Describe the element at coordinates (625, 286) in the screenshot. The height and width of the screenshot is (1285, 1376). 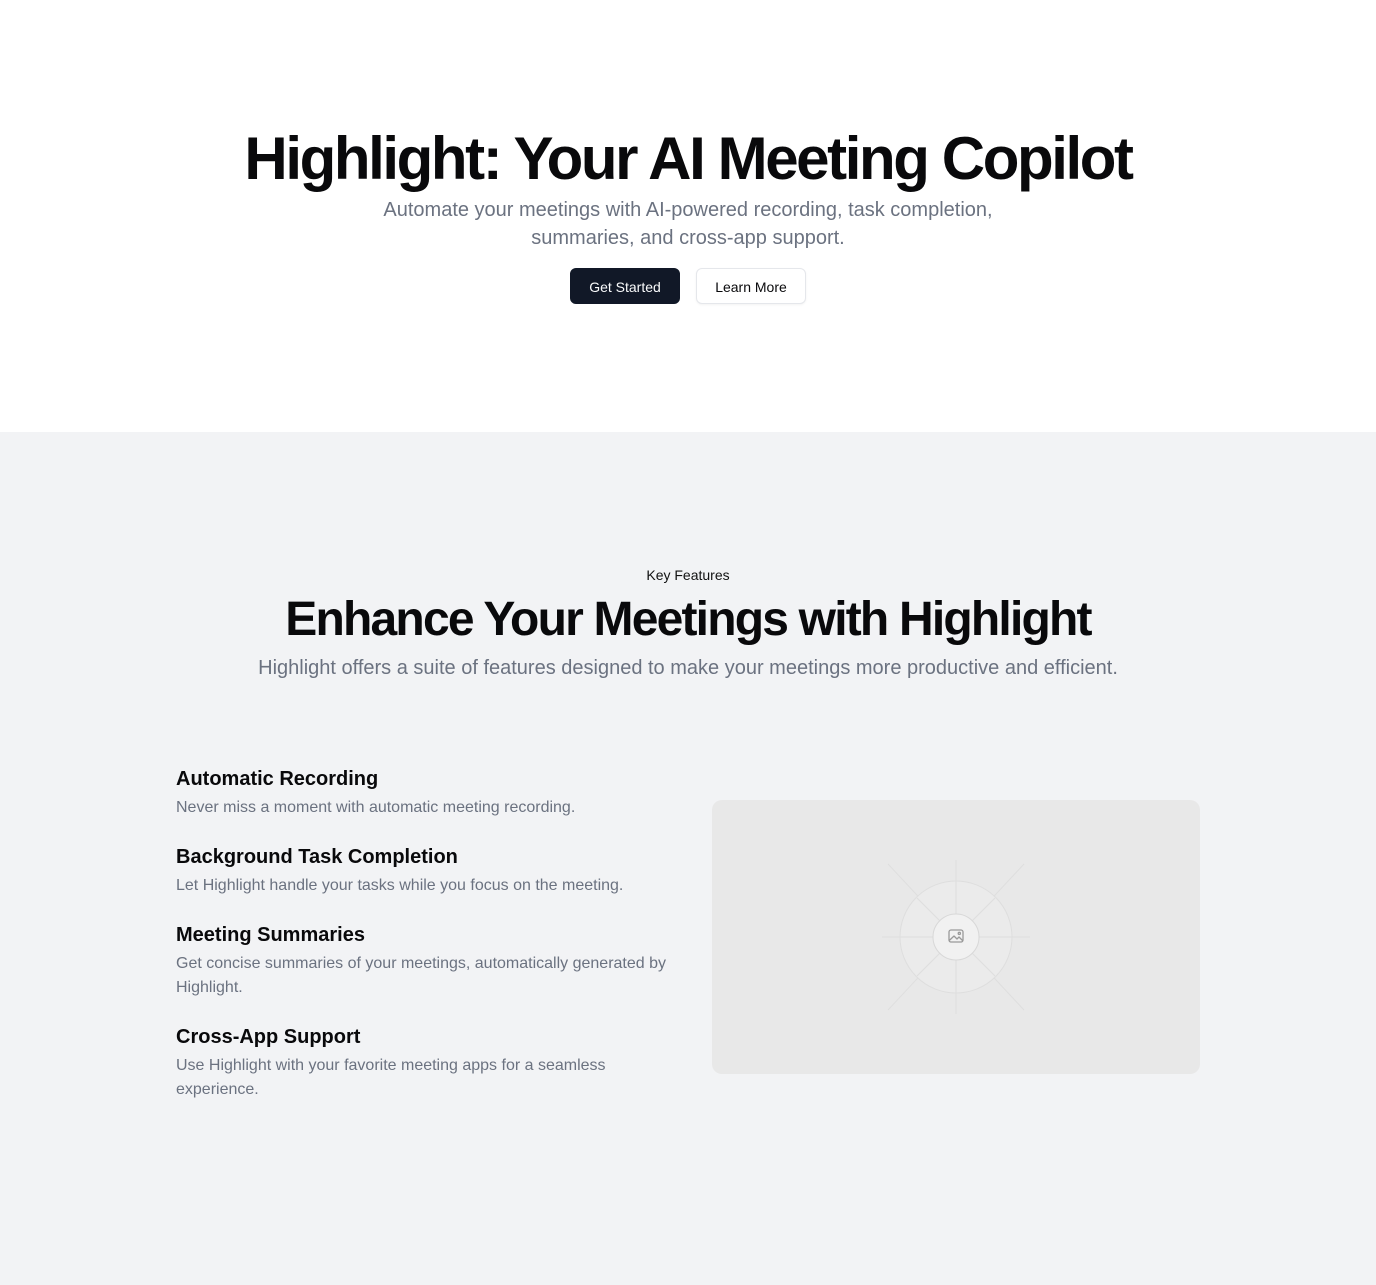
I see `get-started-button: Get Started` at that location.